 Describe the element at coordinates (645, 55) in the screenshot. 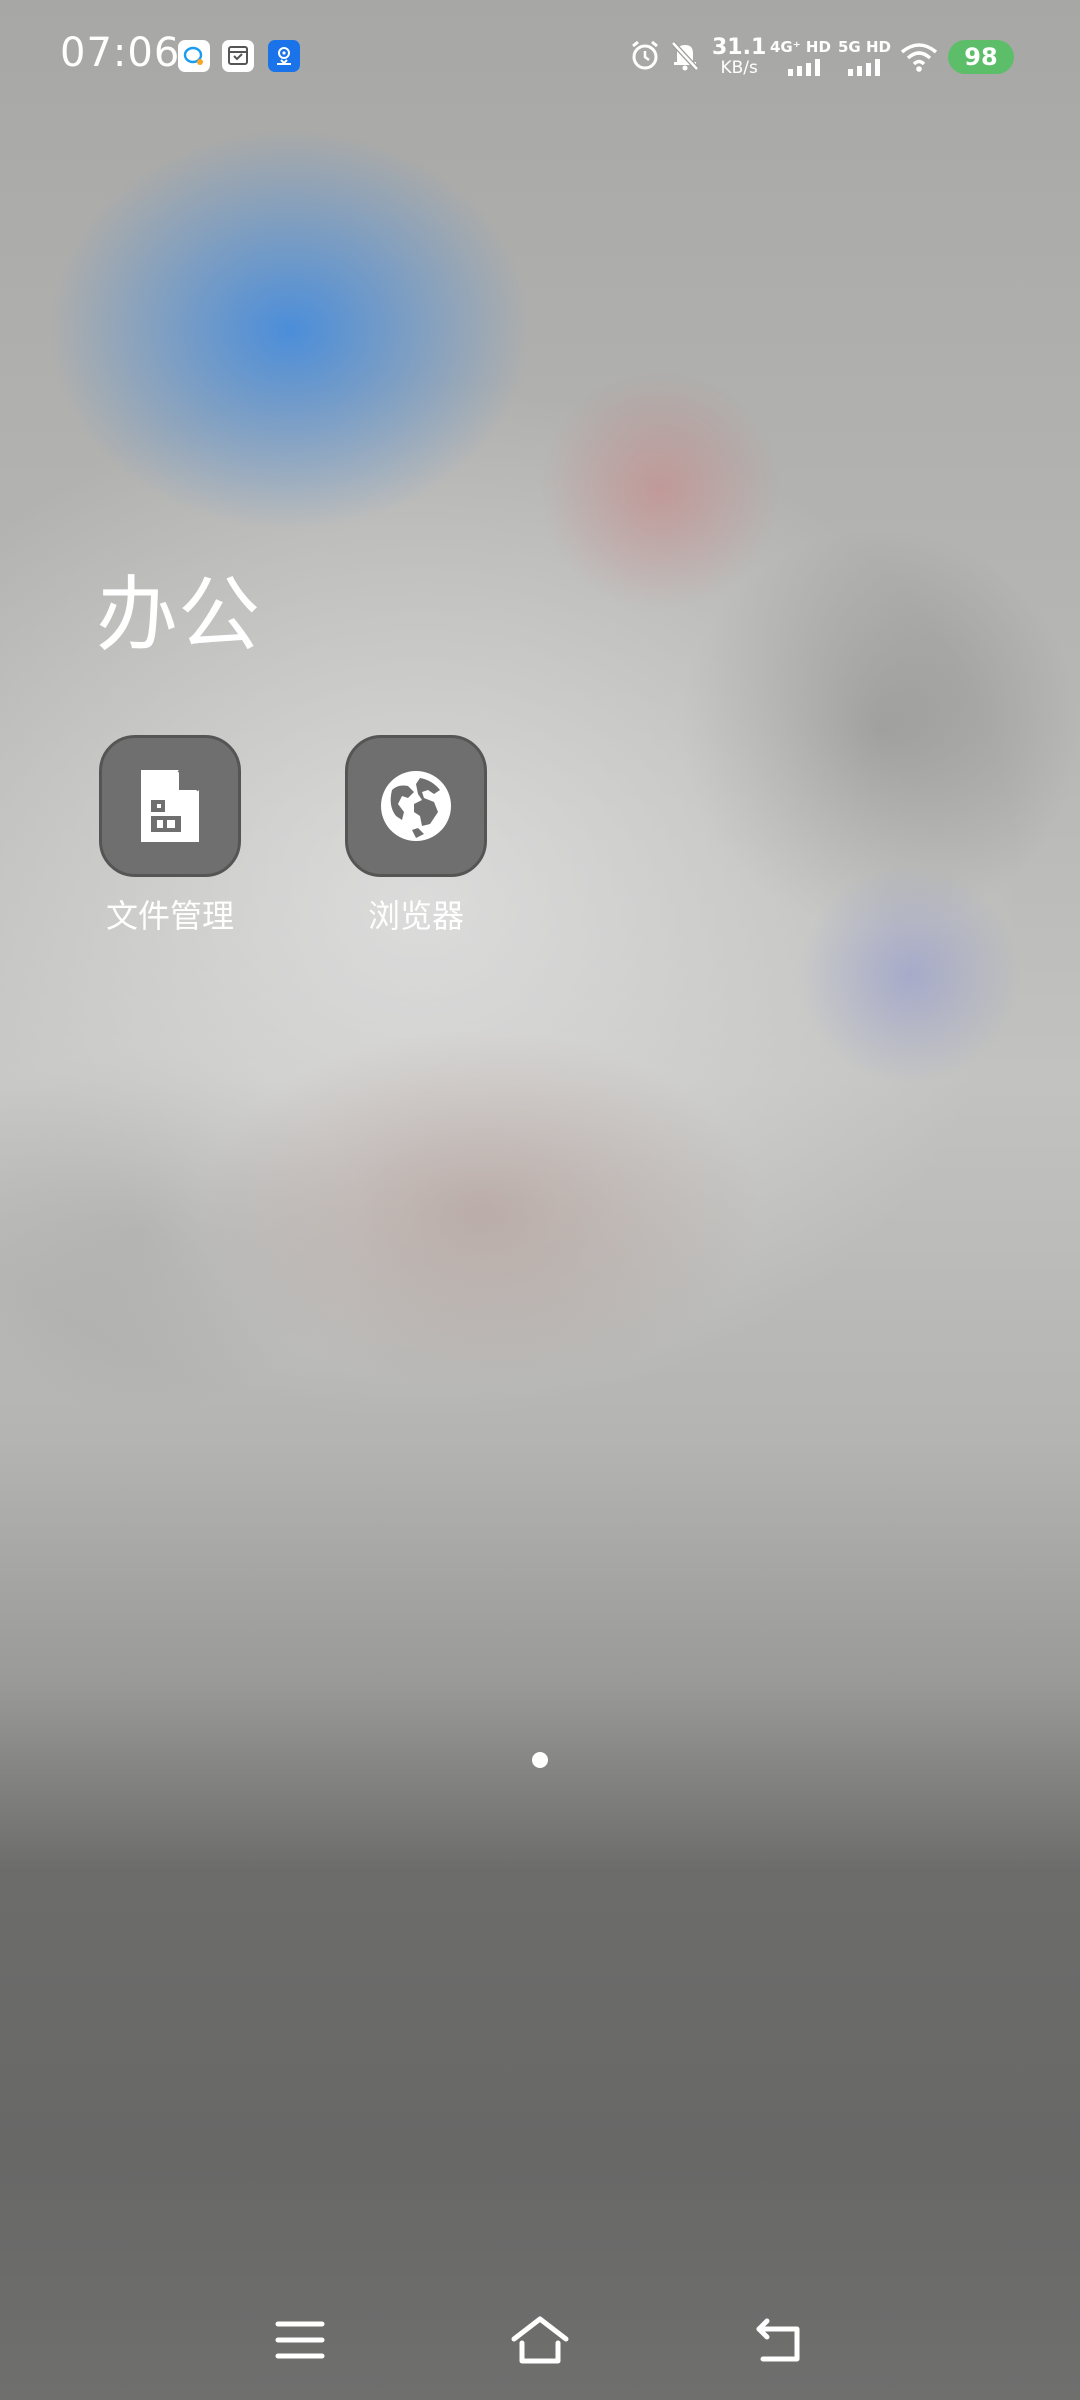

I see `alarm-icon` at that location.